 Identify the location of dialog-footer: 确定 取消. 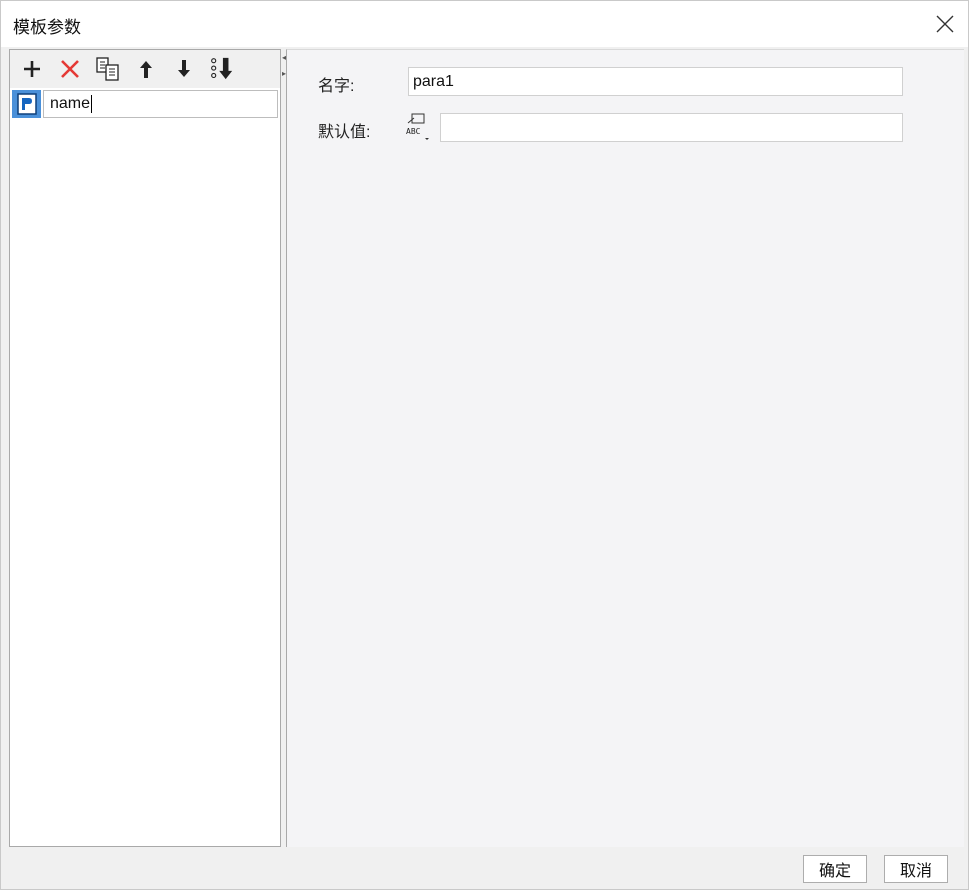
(484, 868).